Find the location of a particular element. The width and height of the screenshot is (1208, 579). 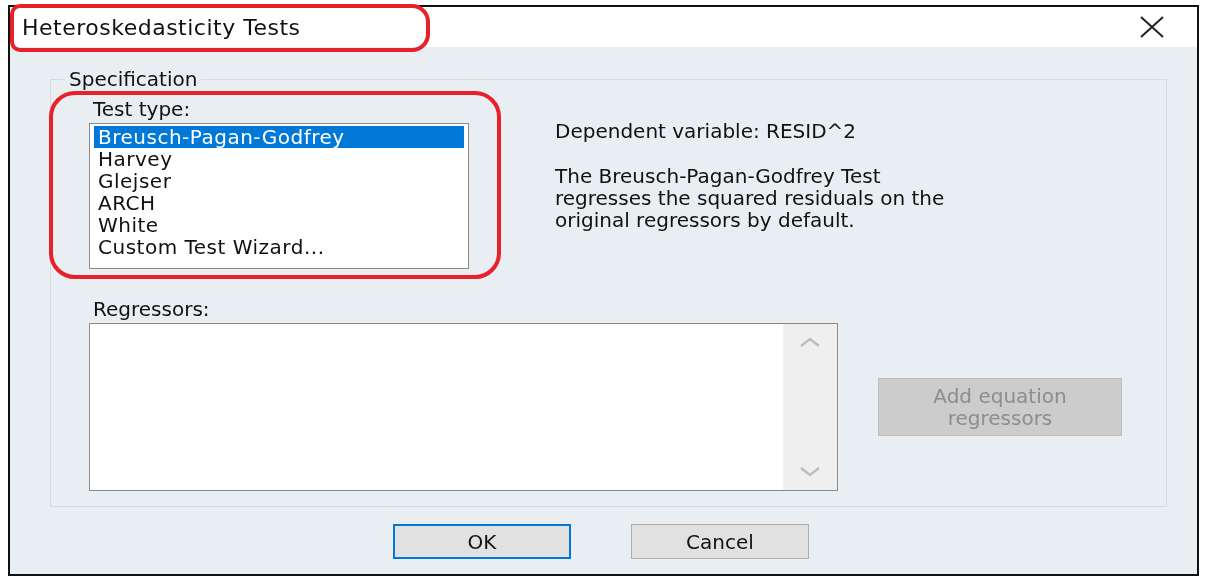

group-legend: Specification is located at coordinates (133, 79).